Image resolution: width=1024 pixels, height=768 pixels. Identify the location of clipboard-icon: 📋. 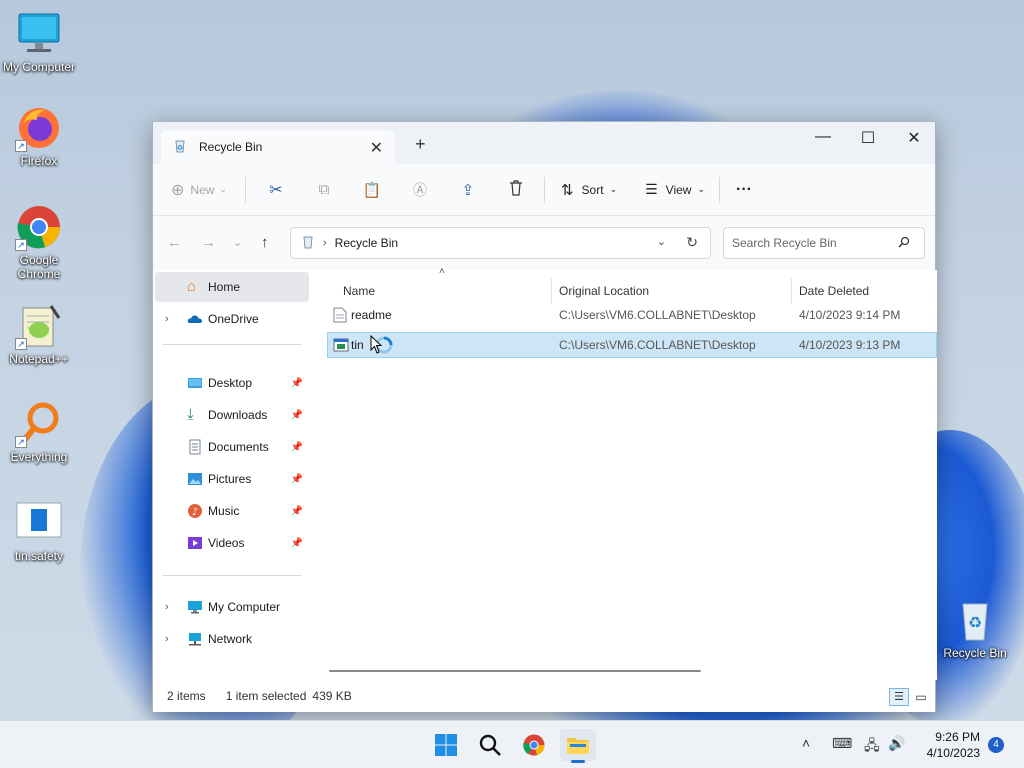
(372, 190).